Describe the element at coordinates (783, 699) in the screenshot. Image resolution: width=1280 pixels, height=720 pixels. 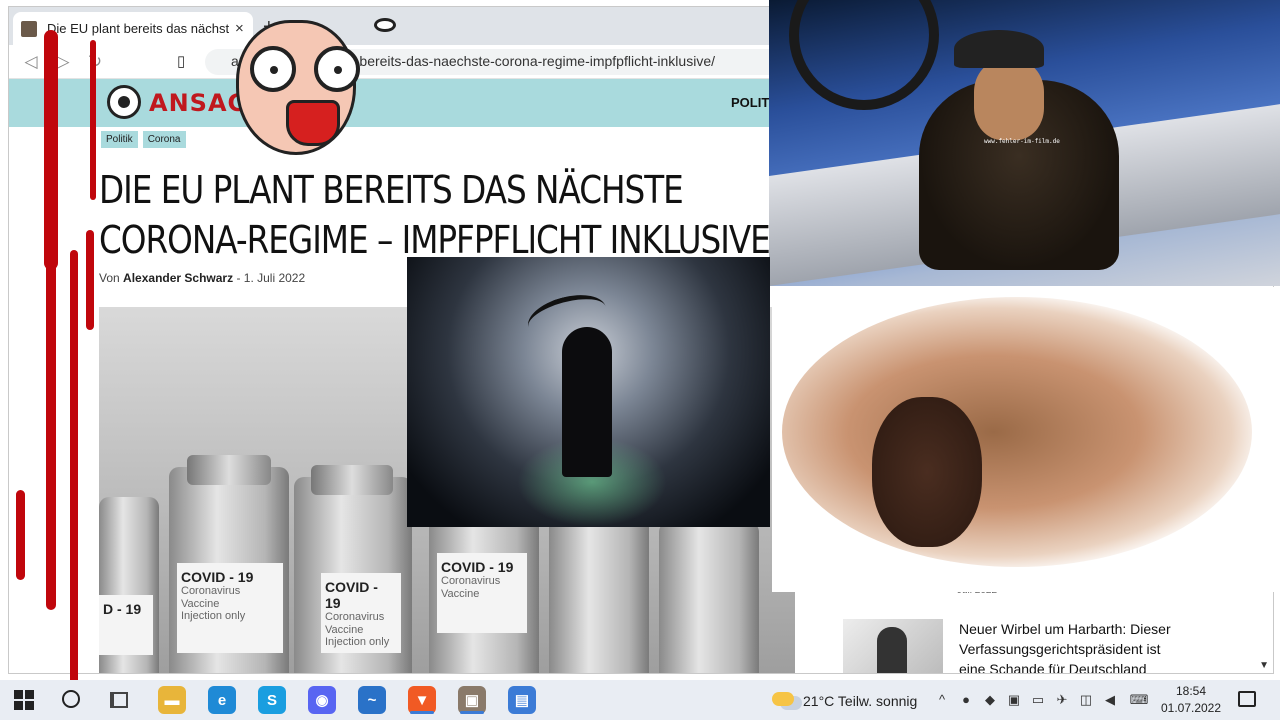
I see `weather-partly-sunny-icon` at that location.